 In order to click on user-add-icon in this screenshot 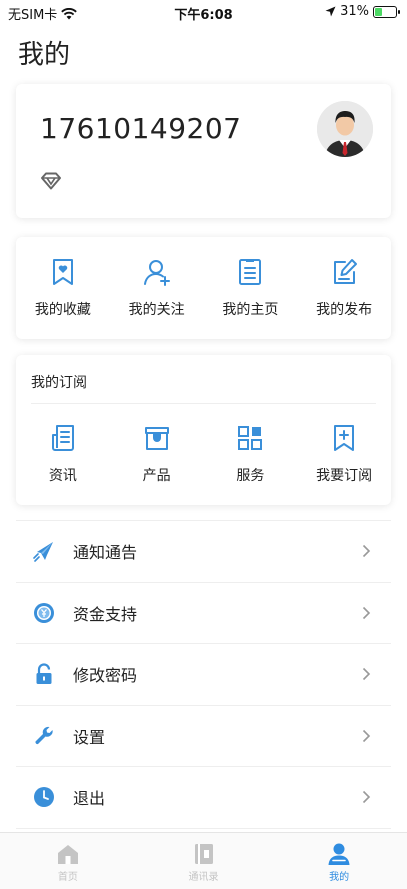, I will do `click(156, 273)`.